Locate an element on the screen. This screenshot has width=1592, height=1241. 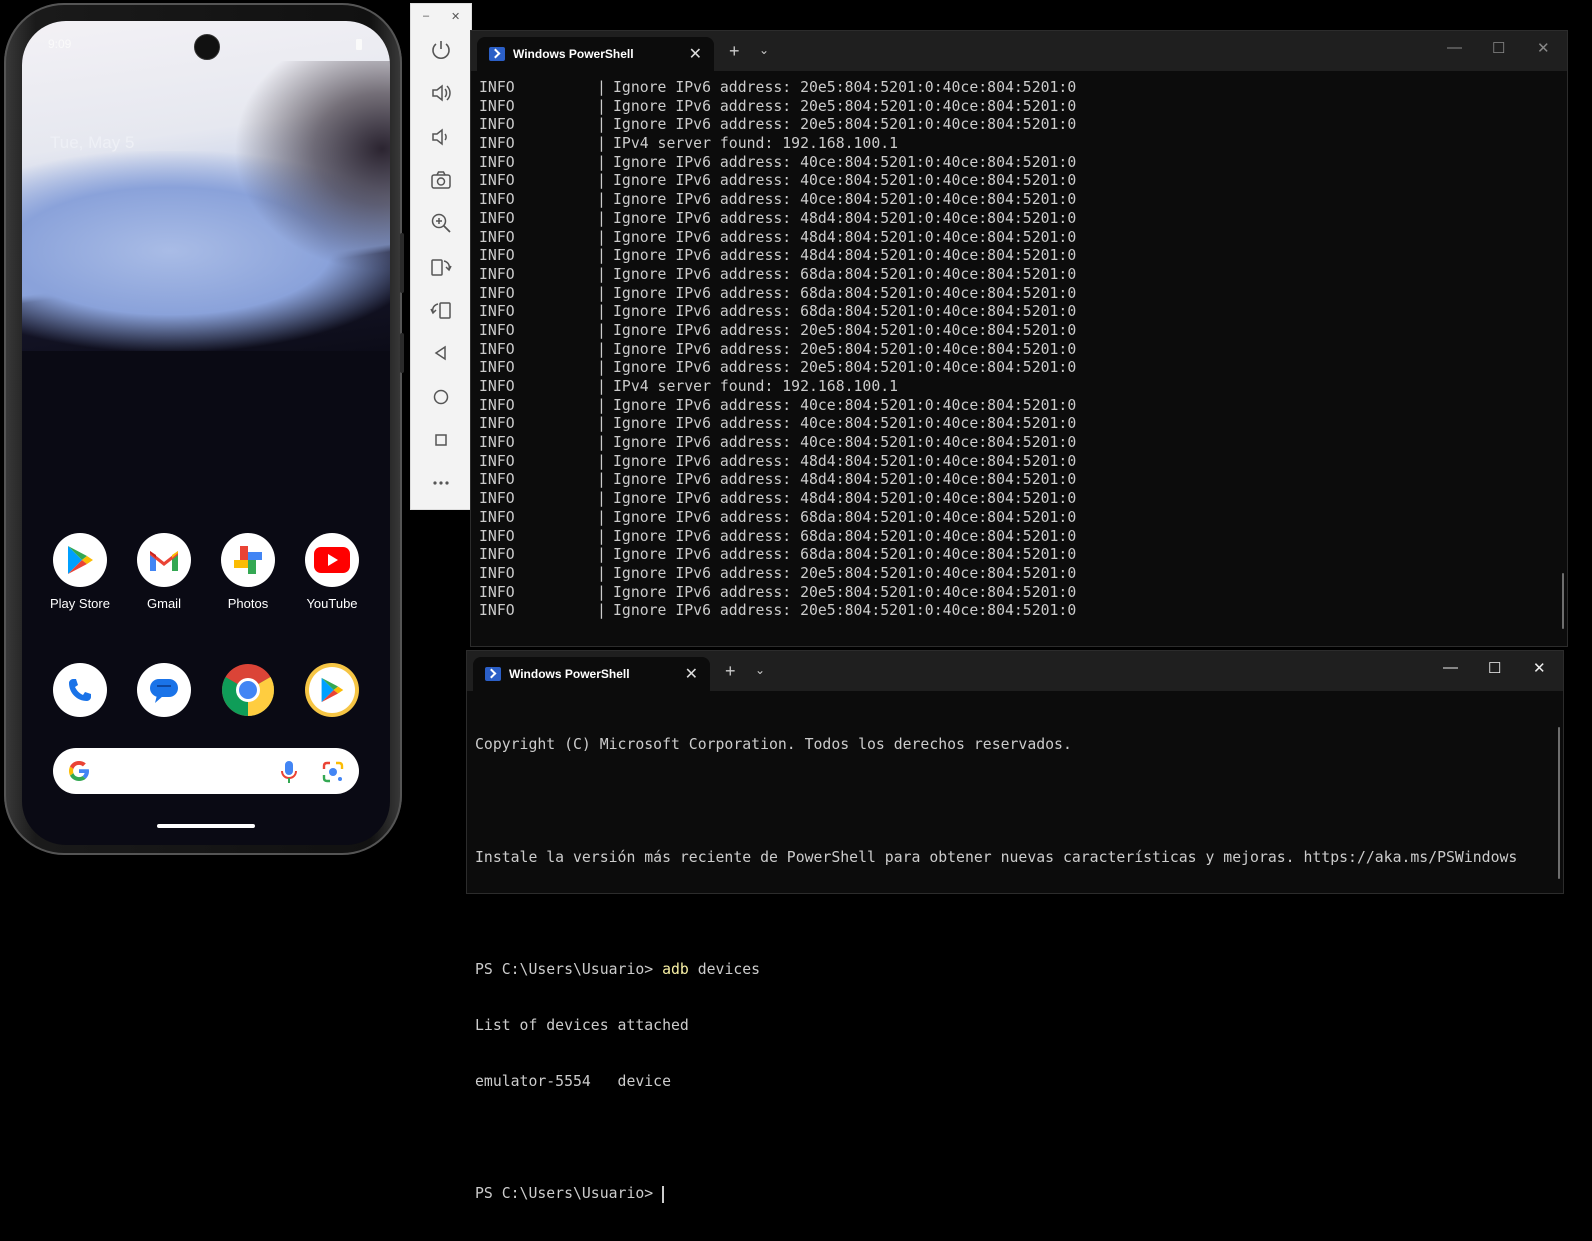
more-button is located at coordinates (441, 483).